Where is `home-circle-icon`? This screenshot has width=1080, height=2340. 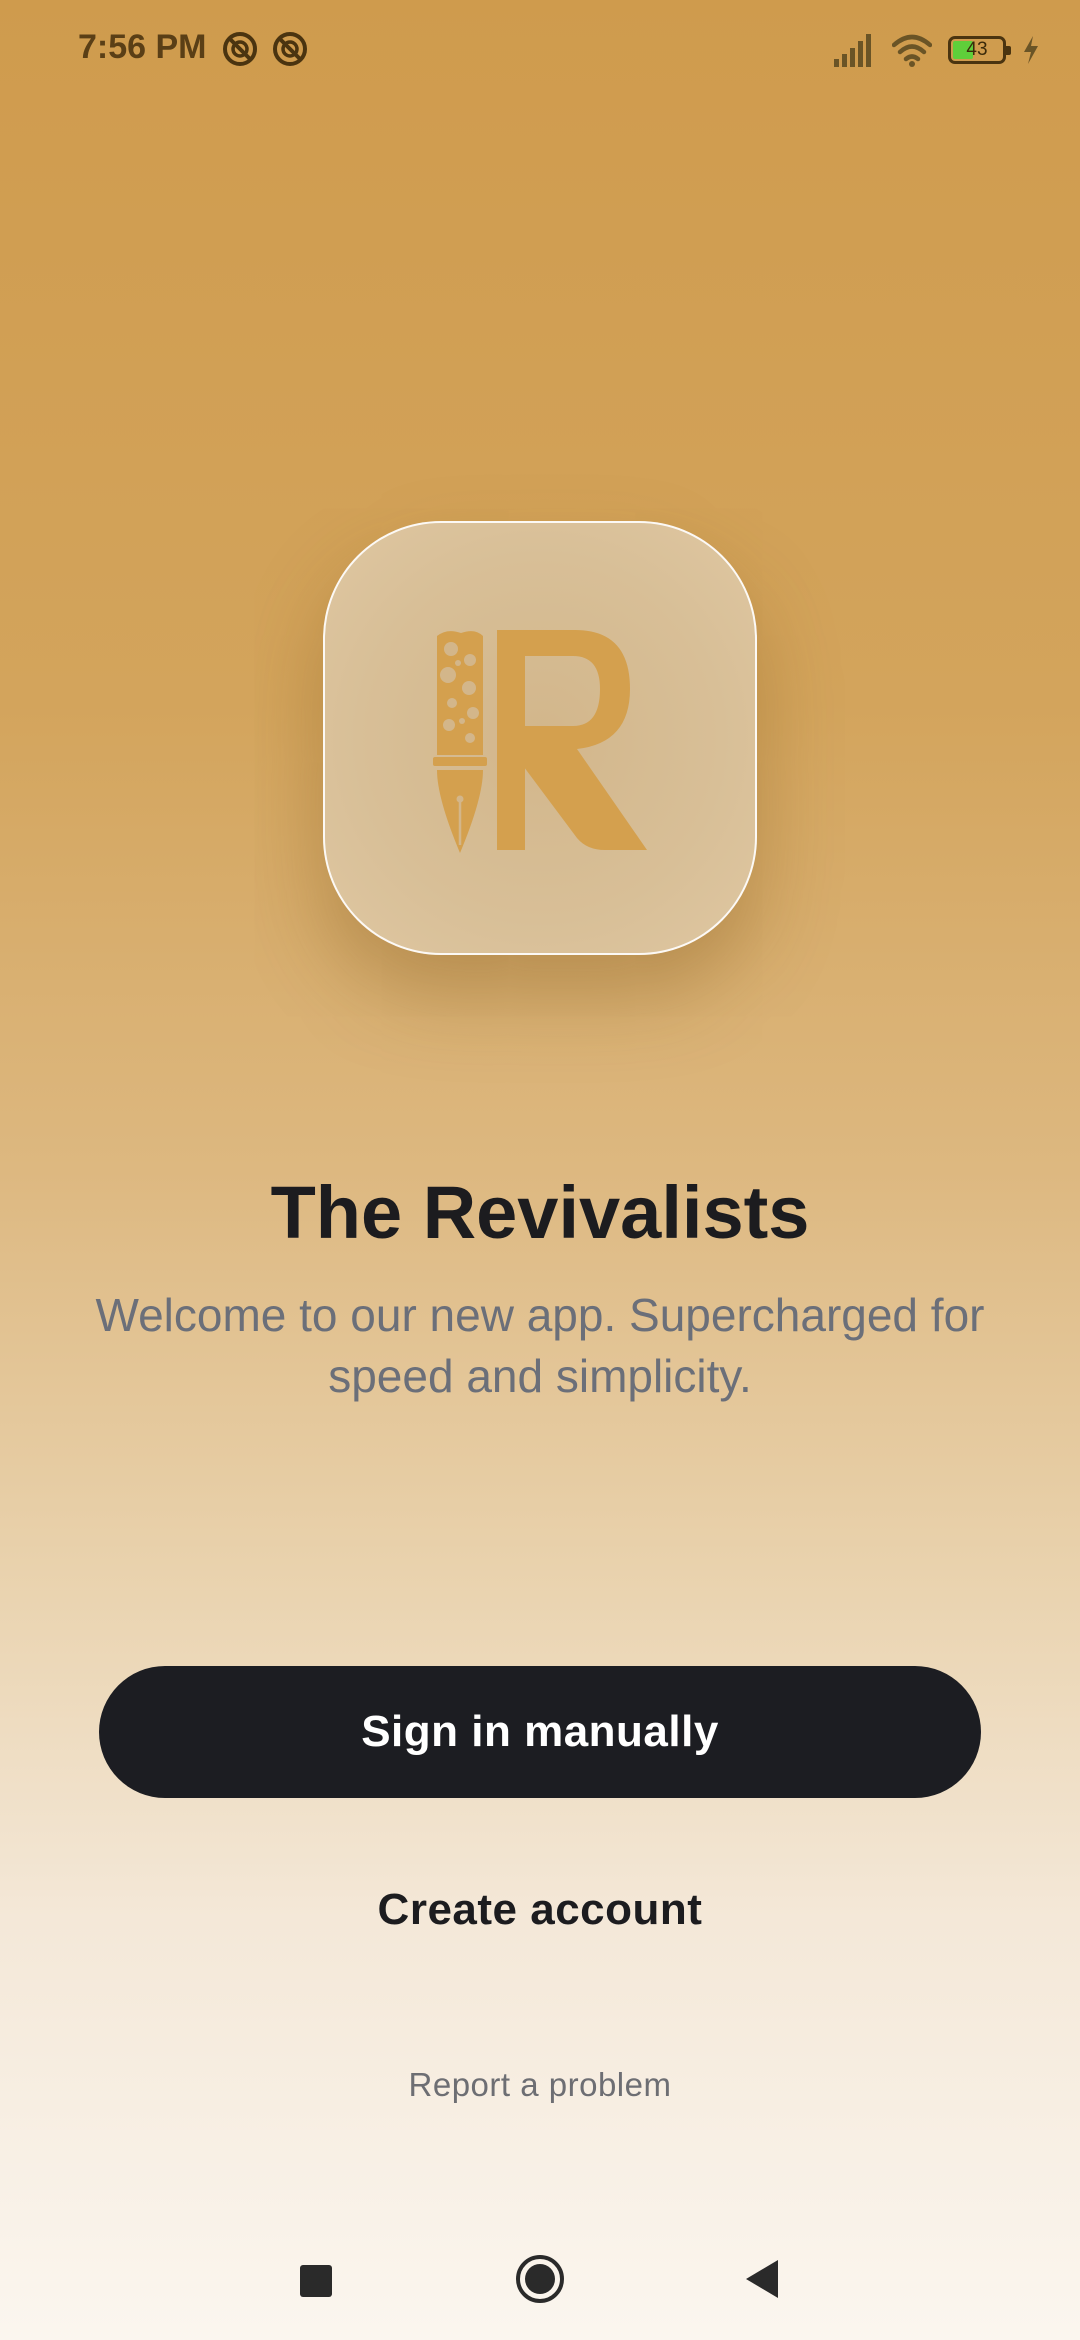 home-circle-icon is located at coordinates (540, 2279).